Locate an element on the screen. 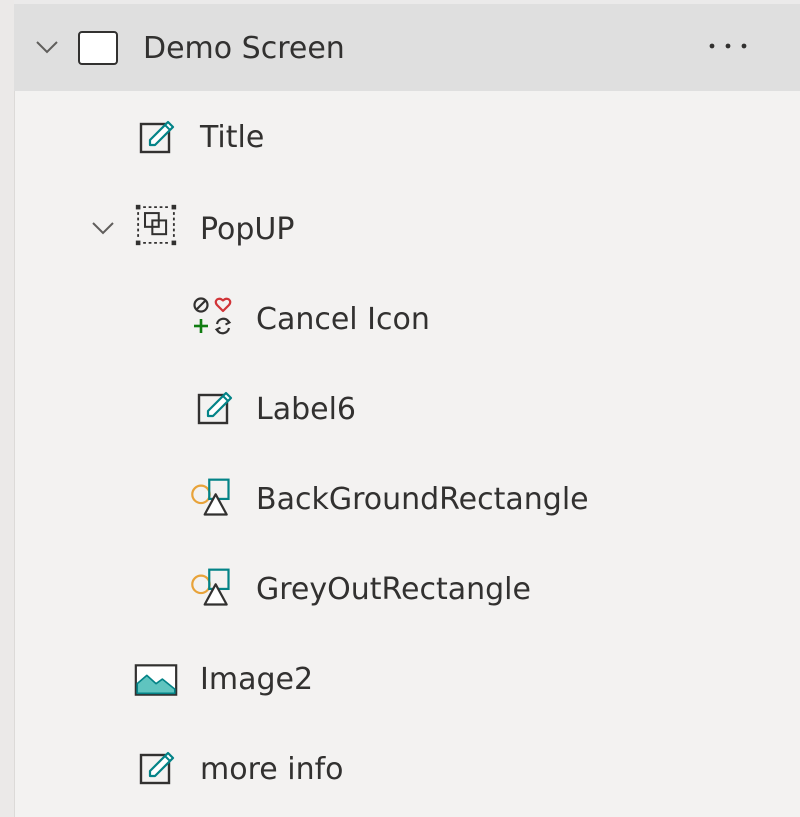 Image resolution: width=800 pixels, height=817 pixels. more-options-icon is located at coordinates (728, 46).